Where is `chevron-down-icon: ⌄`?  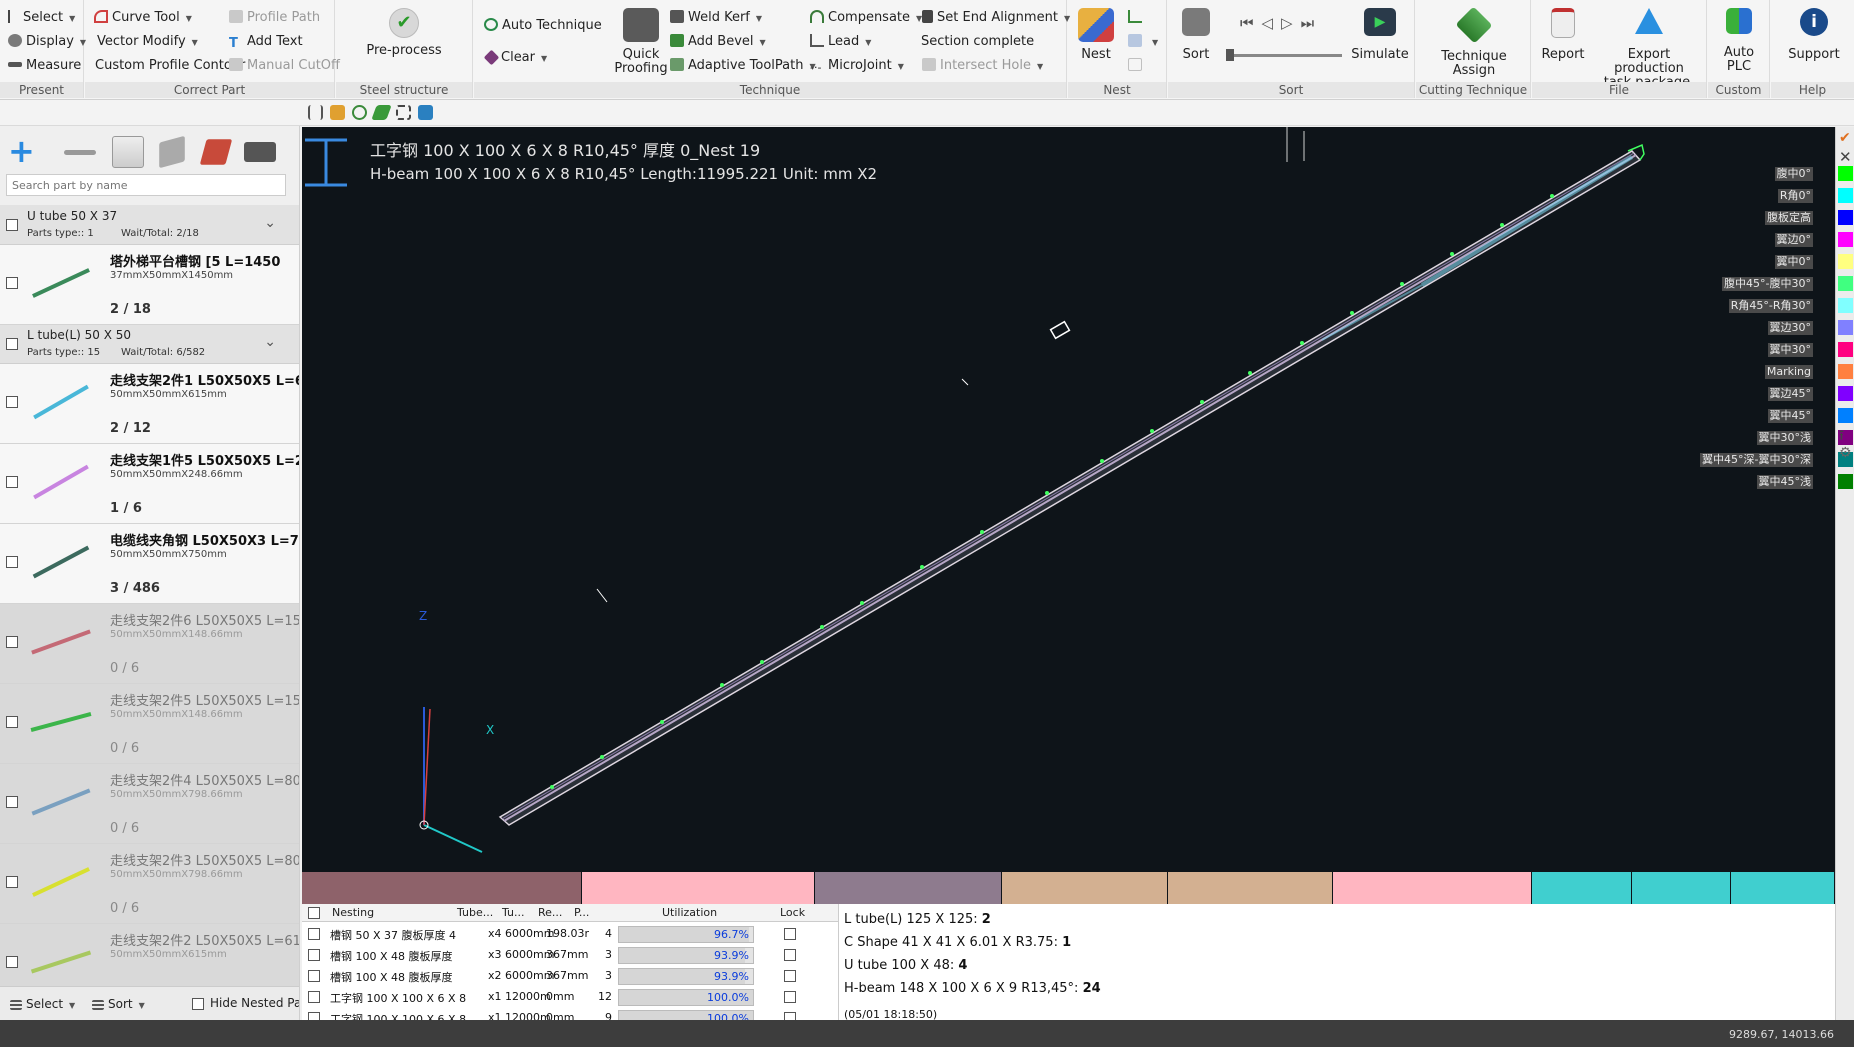
chevron-down-icon: ⌄ is located at coordinates (270, 223).